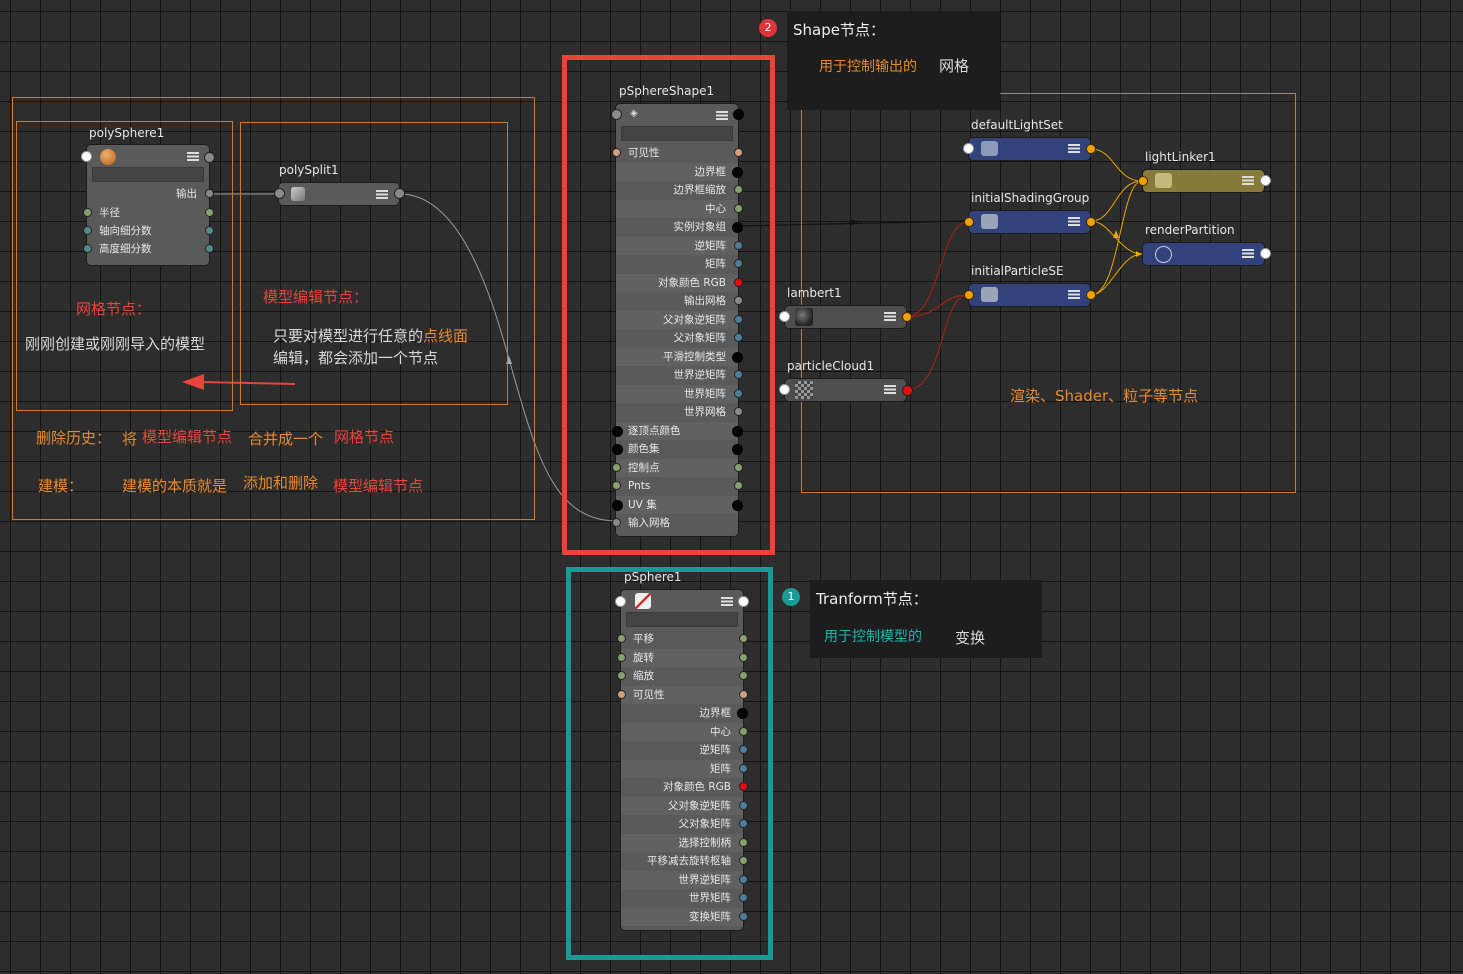 This screenshot has width=1463, height=974. I want to click on polysplit-node, so click(339, 194).